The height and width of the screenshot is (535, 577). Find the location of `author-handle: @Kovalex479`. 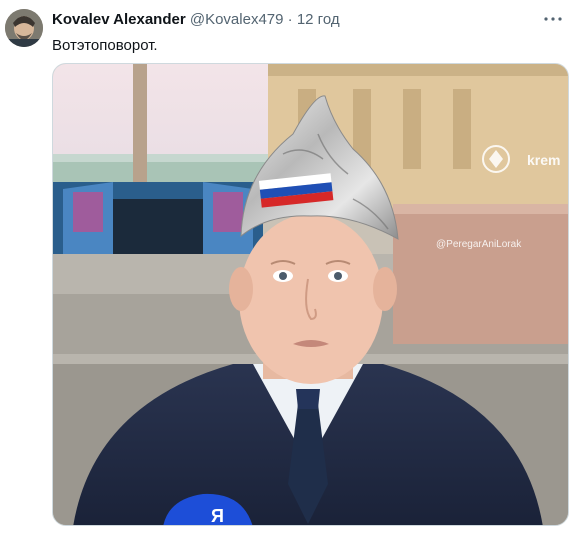

author-handle: @Kovalex479 is located at coordinates (237, 19).